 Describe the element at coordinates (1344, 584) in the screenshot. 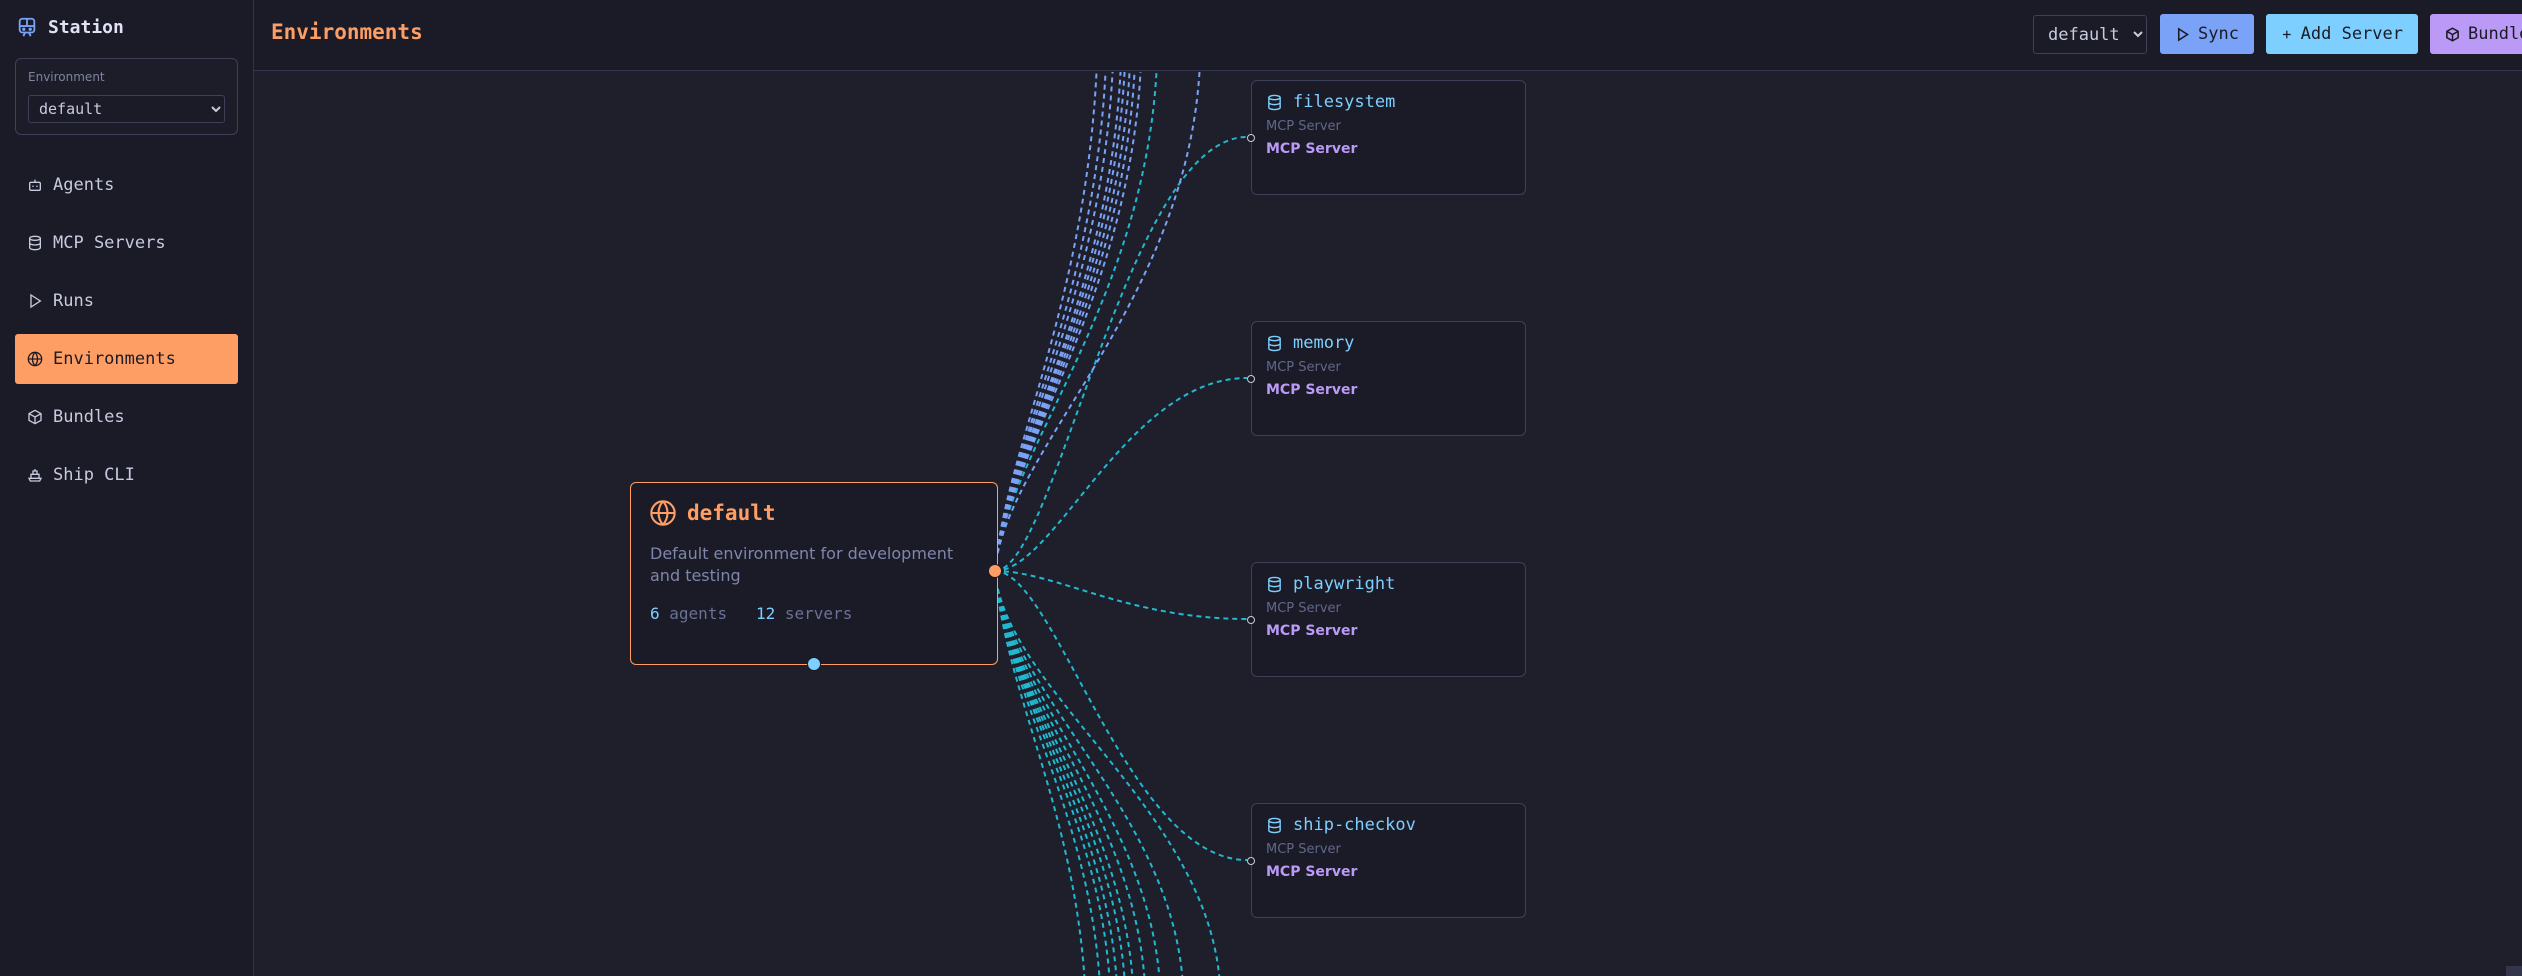

I see `server-node-name: playwright` at that location.